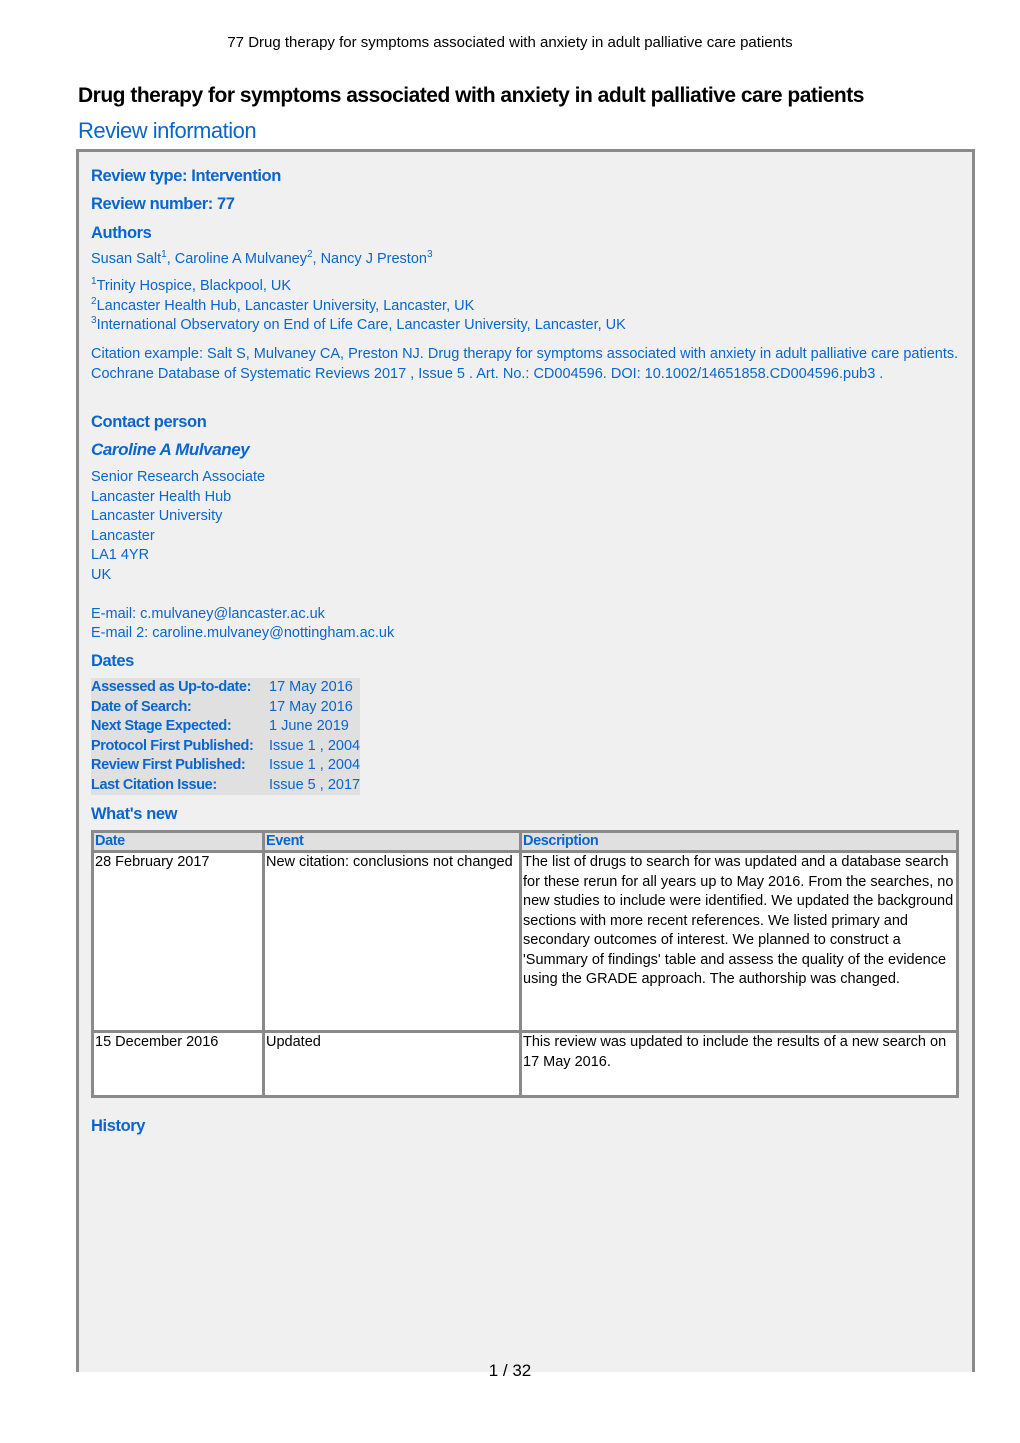 The image size is (1020, 1443). Describe the element at coordinates (101, 574) in the screenshot. I see `address-line: UK` at that location.